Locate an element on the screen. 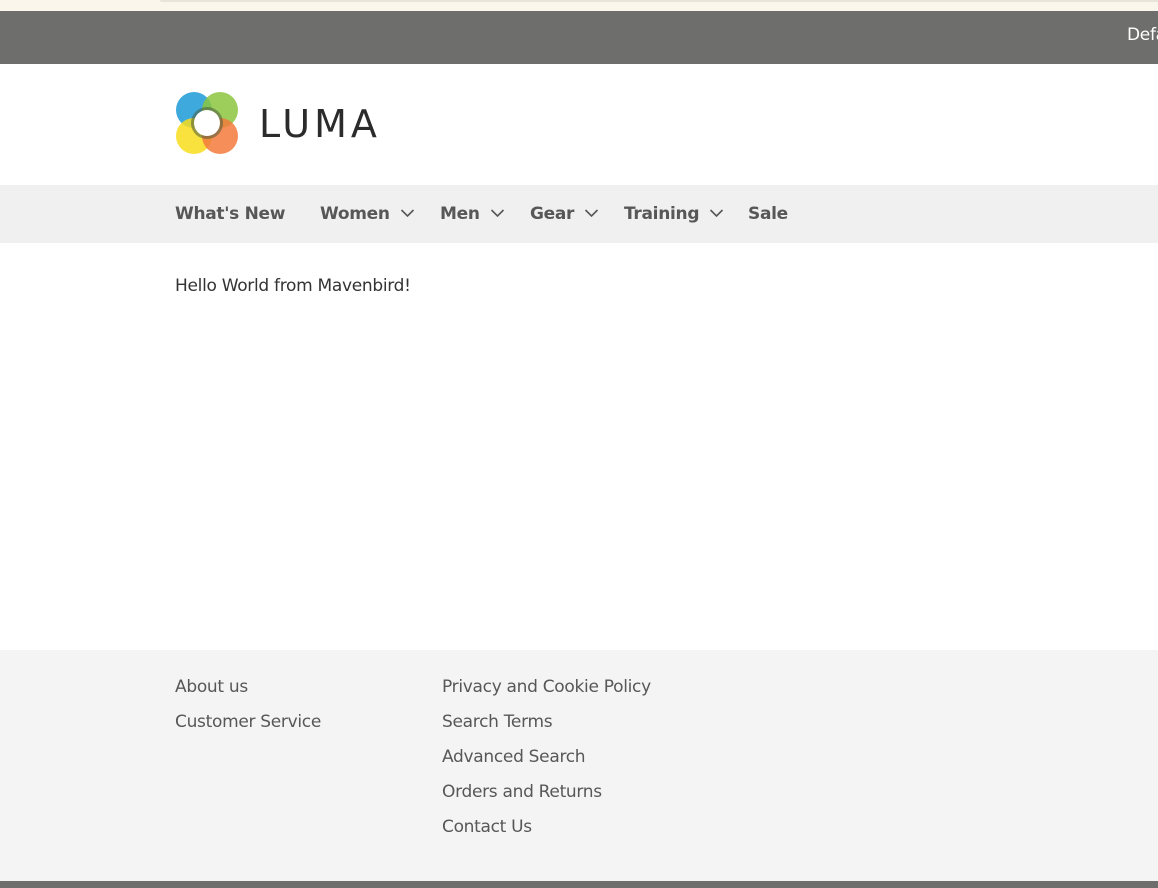  nav-item-sale: Sale is located at coordinates (768, 214).